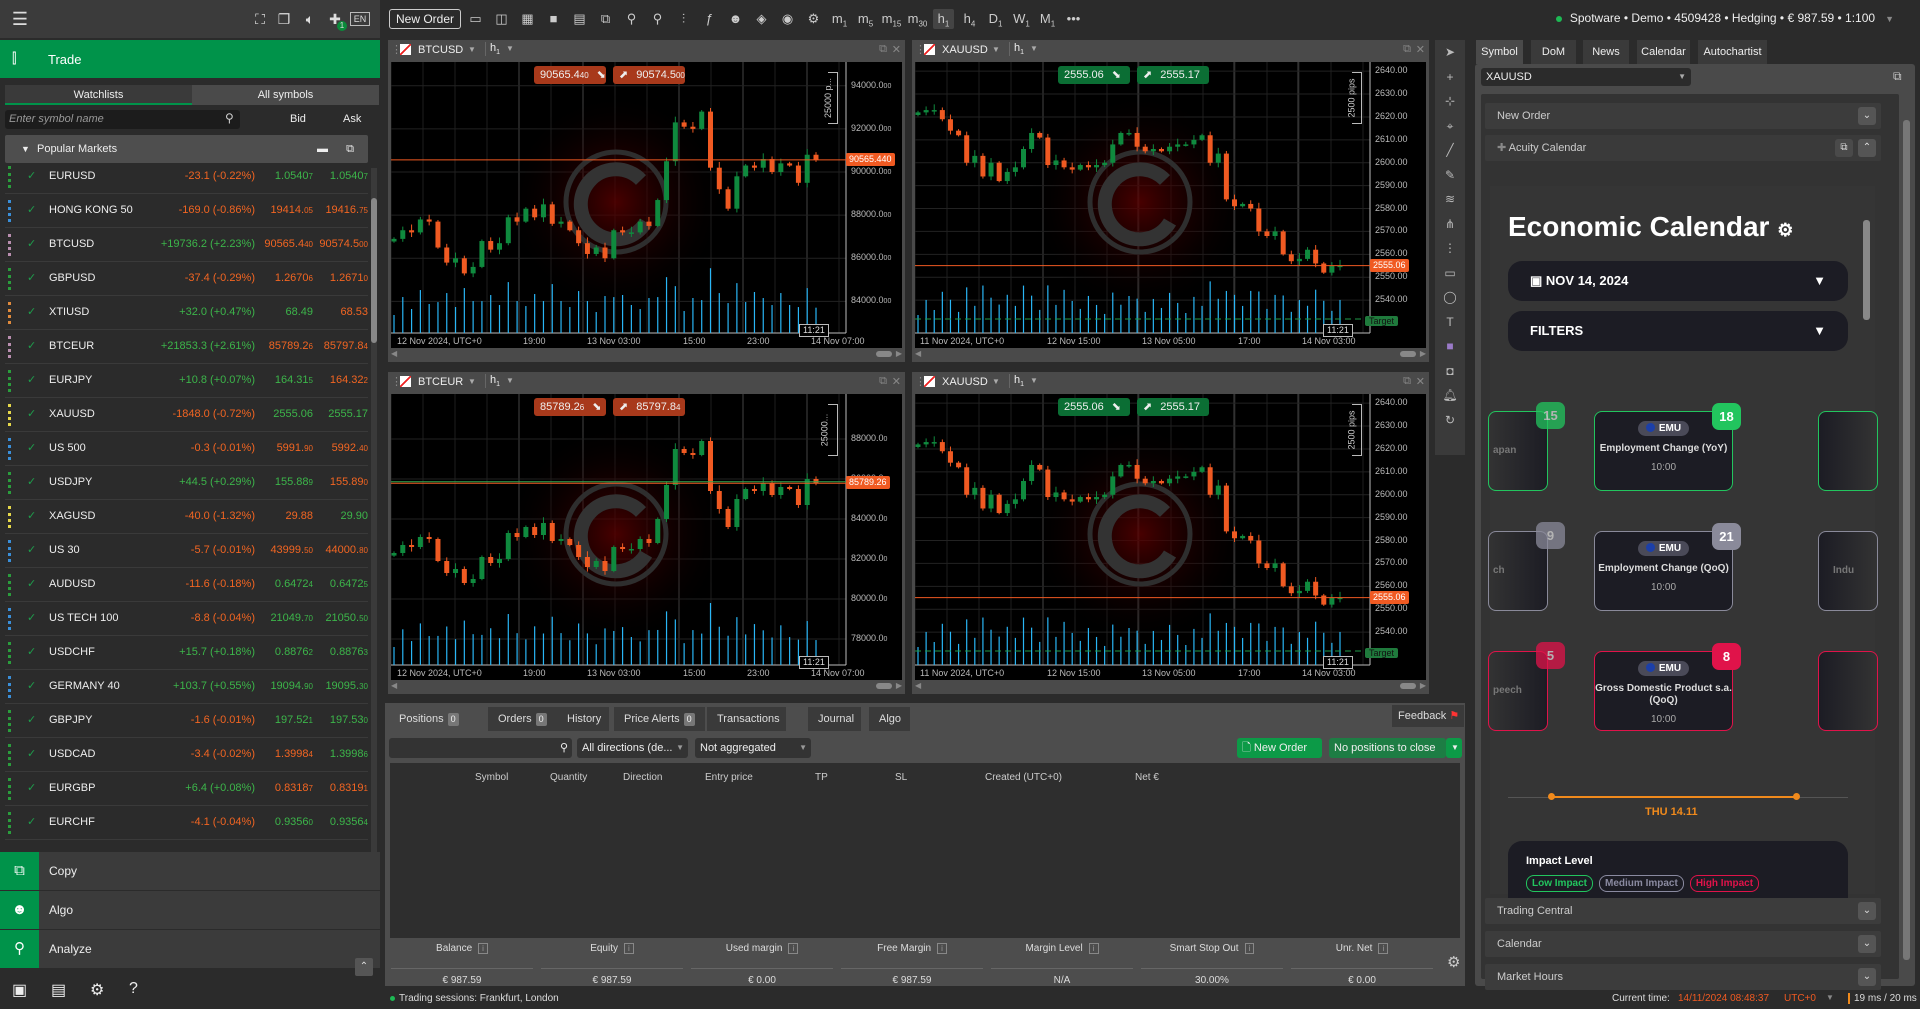 This screenshot has width=1920, height=1009. Describe the element at coordinates (1450, 420) in the screenshot. I see `history-icon: ↻` at that location.